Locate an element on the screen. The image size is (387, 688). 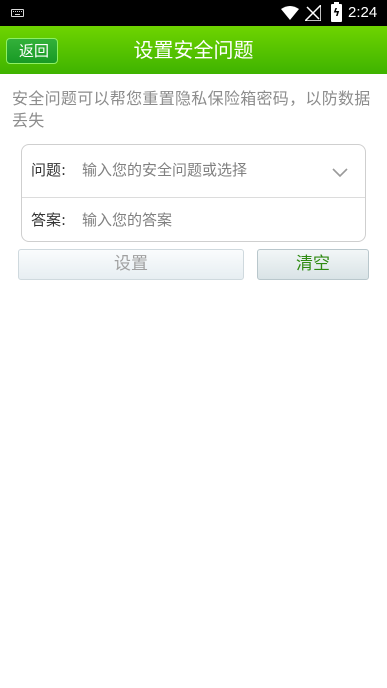
answer-label: 答案: is located at coordinates (49, 220).